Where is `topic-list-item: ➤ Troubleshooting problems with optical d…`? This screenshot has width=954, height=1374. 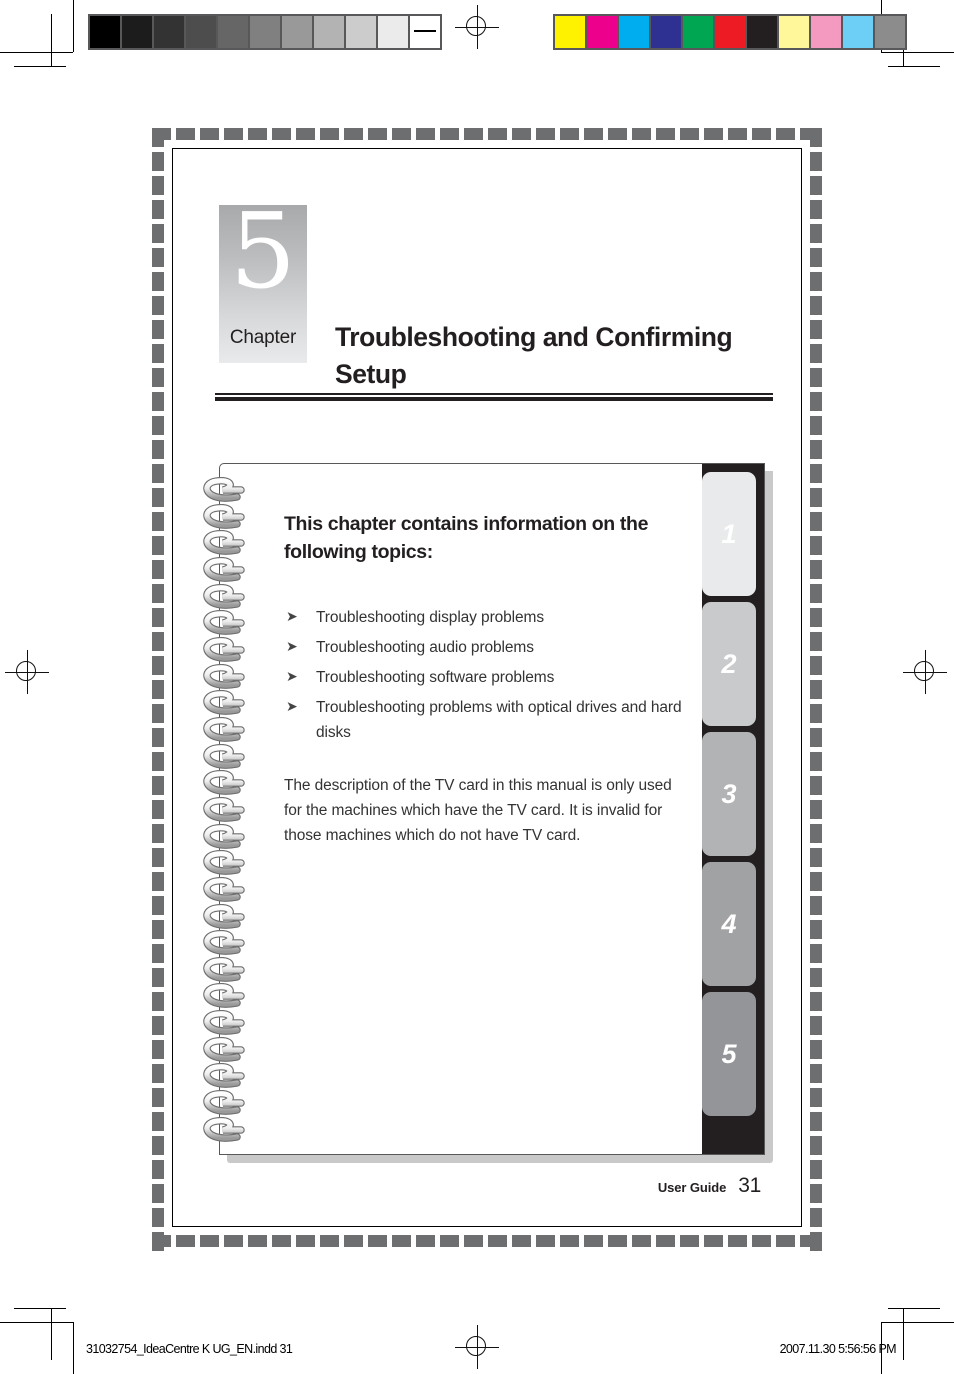 topic-list-item: ➤ Troubleshooting problems with optical d… is located at coordinates (487, 720).